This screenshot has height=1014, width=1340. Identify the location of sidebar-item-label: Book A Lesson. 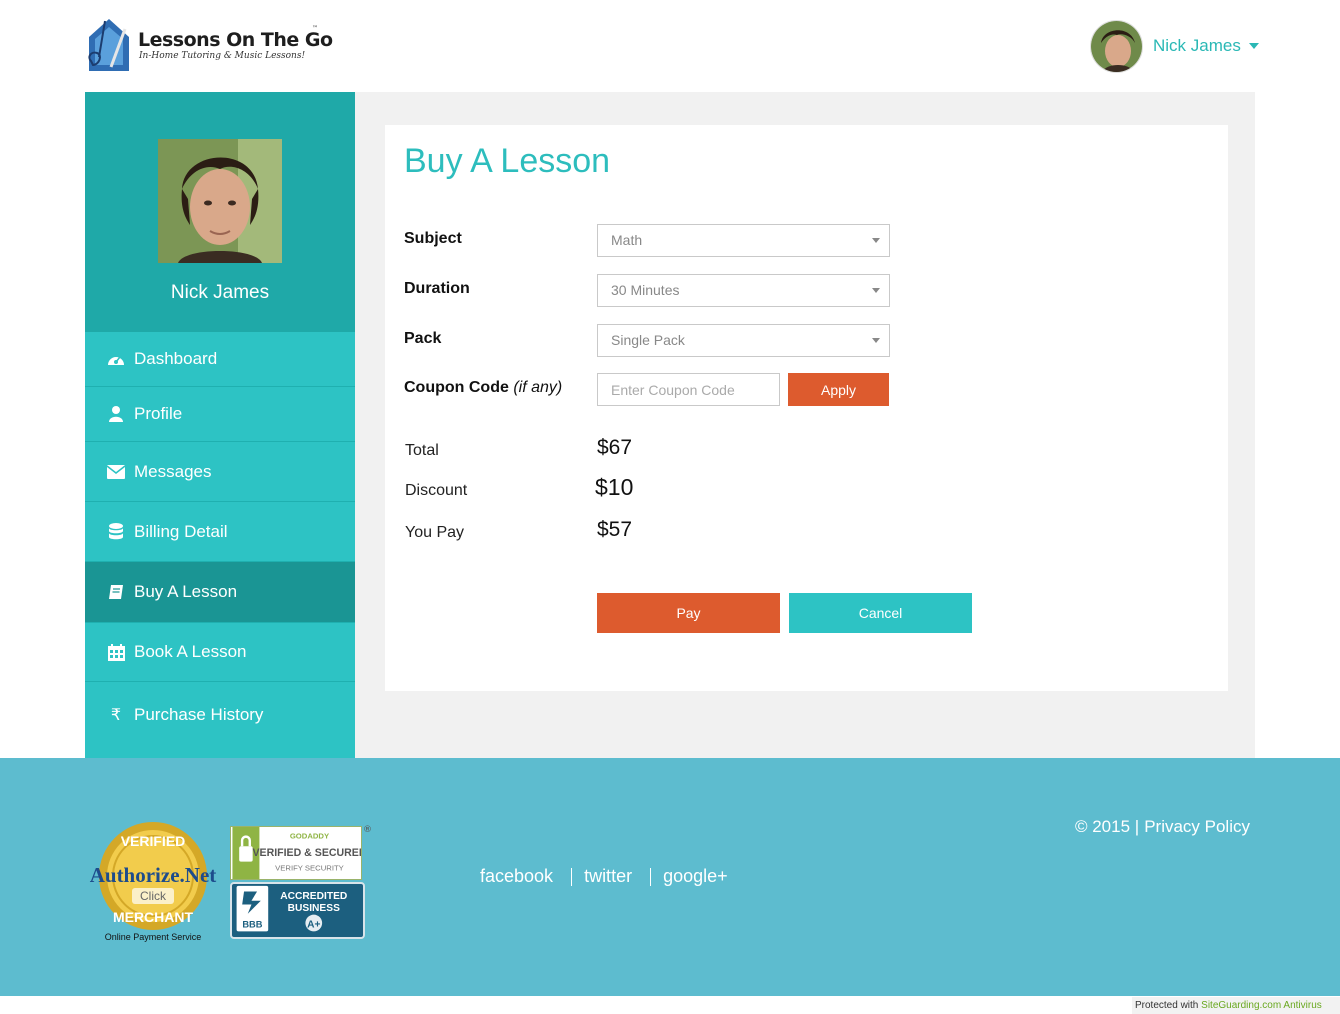
(190, 651).